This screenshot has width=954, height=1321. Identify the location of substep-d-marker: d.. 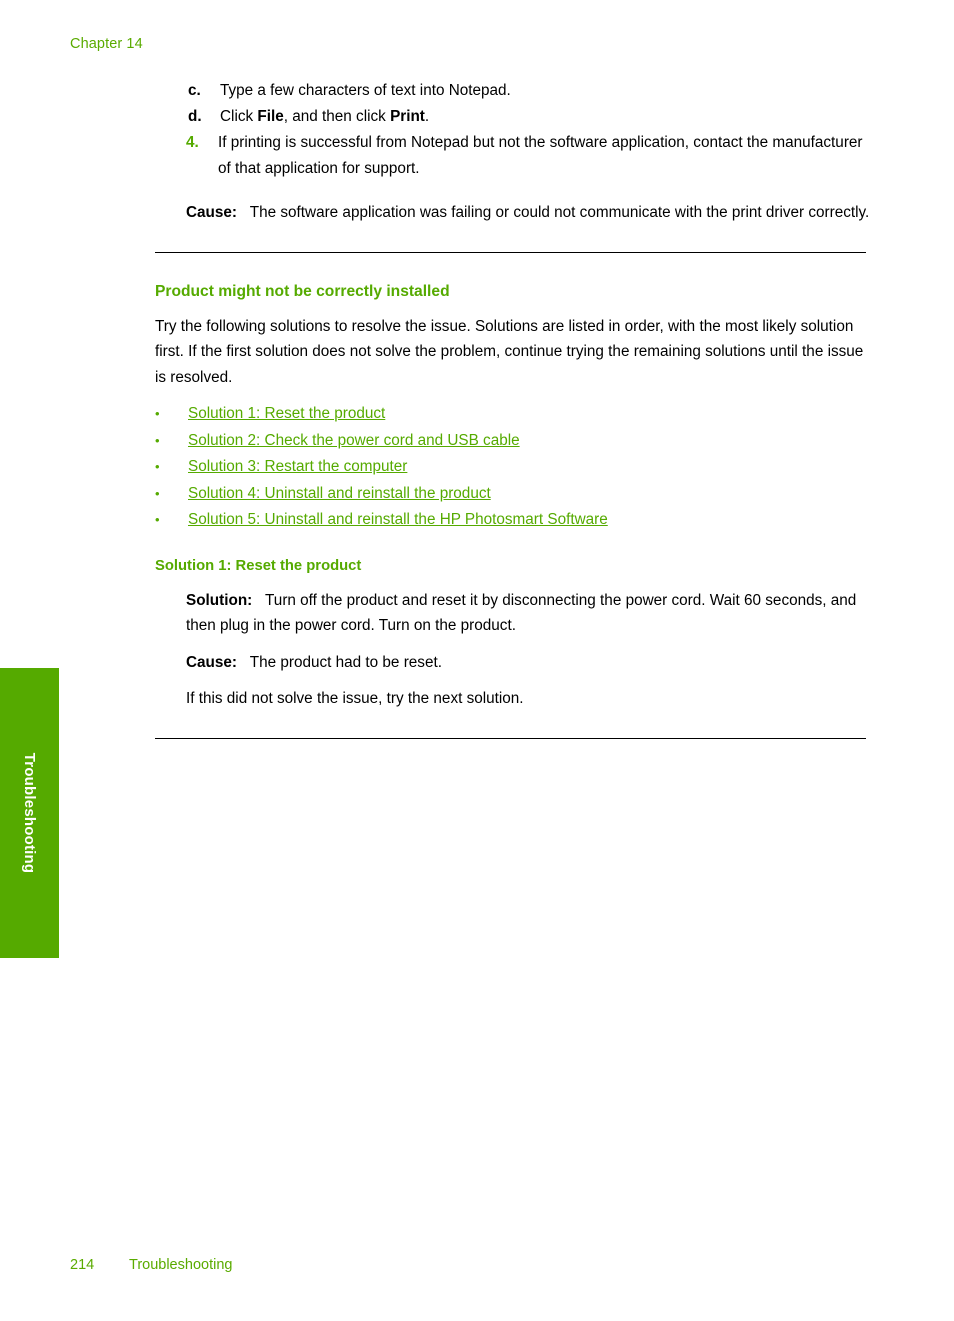
(195, 116).